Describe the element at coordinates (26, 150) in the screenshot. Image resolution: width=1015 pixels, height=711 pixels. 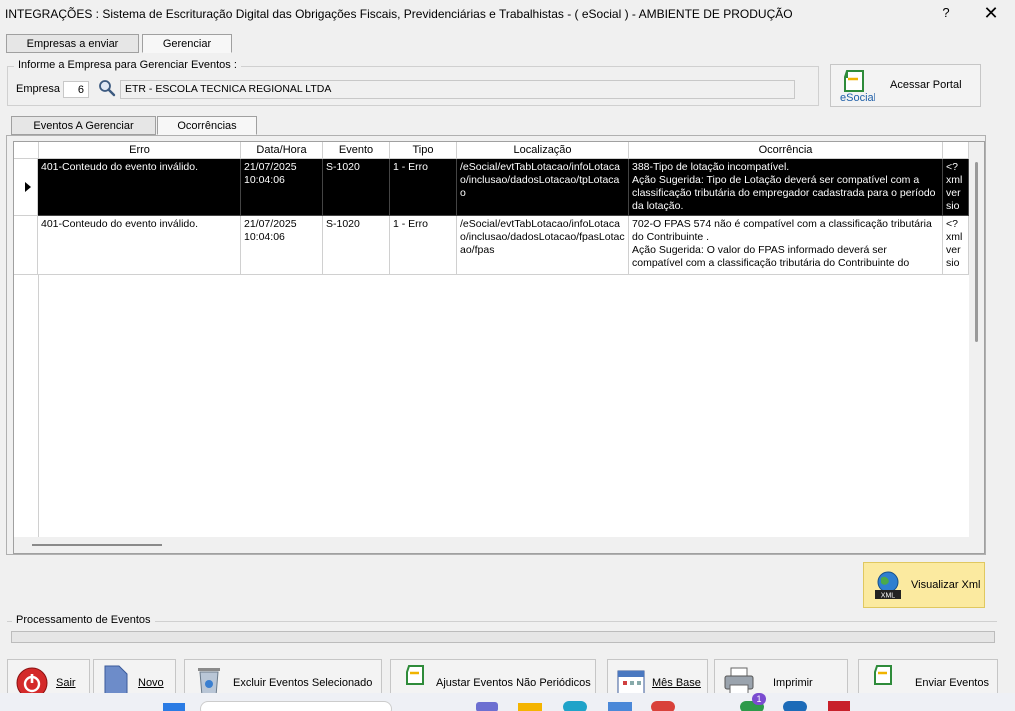
I see `grid-corner` at that location.